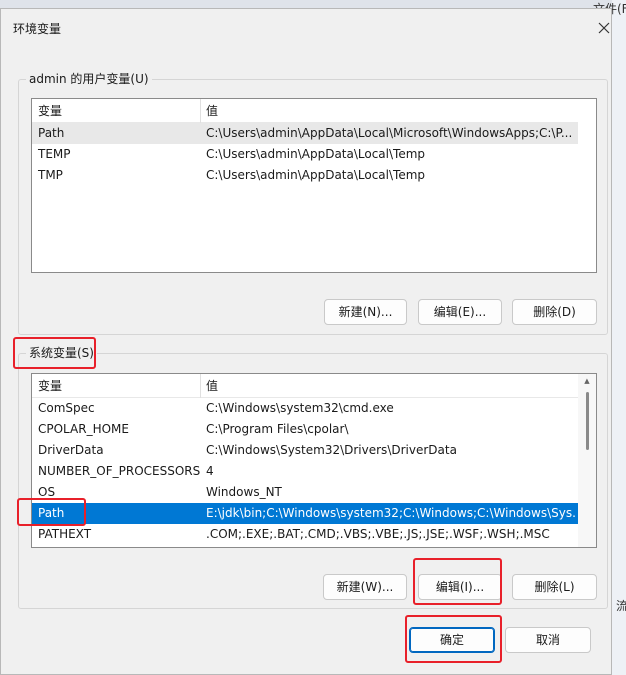  I want to click on system-delete-button: 删除(L), so click(554, 587).